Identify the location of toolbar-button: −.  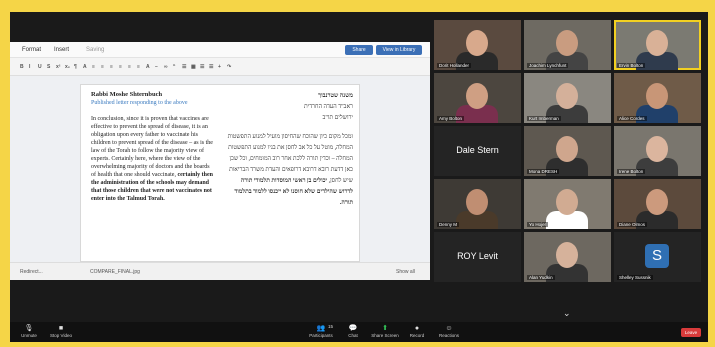
(156, 67).